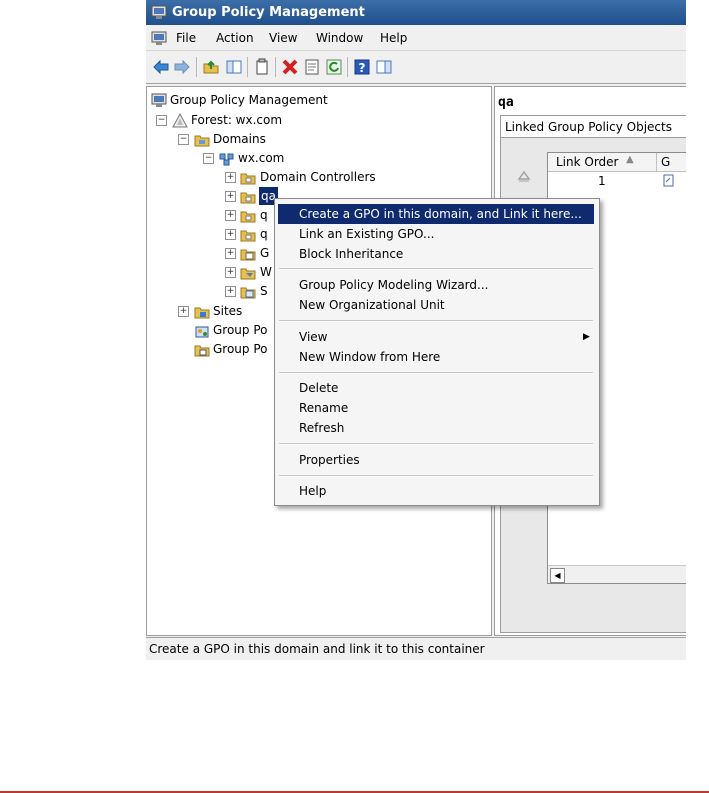 The image size is (709, 793). What do you see at coordinates (506, 102) in the screenshot?
I see `details-header: qa` at bounding box center [506, 102].